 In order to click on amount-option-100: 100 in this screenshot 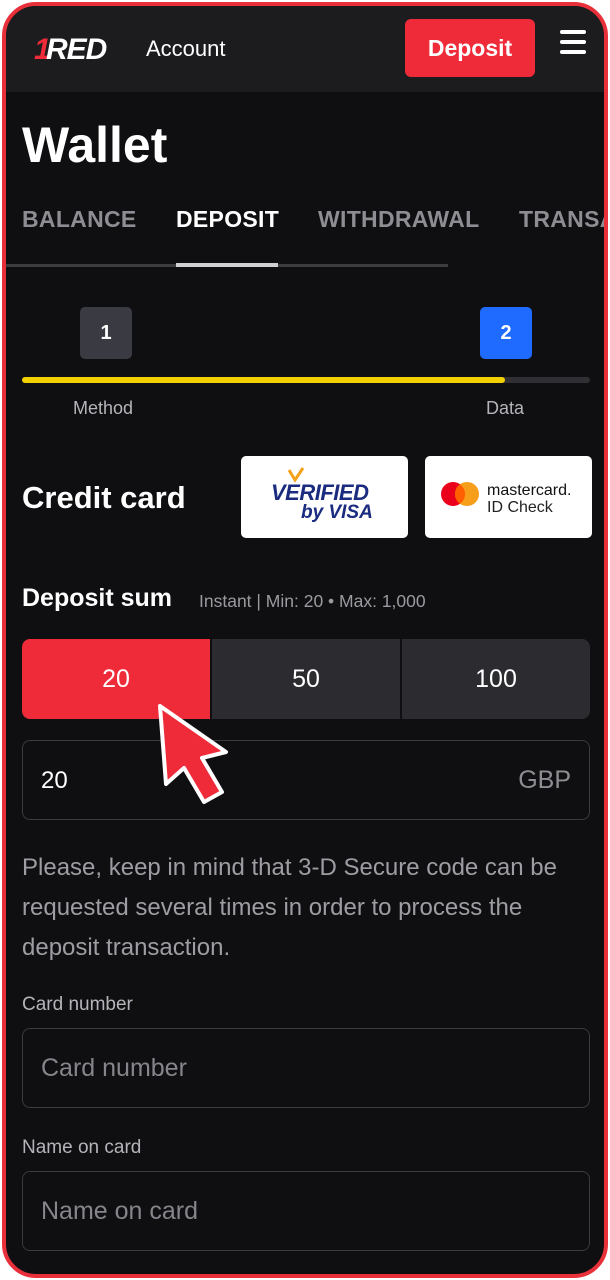, I will do `click(495, 679)`.